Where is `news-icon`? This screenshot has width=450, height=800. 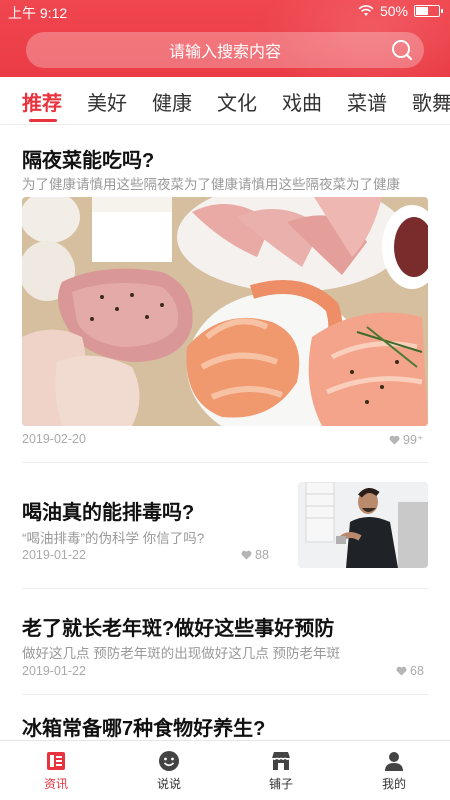 news-icon is located at coordinates (56, 761).